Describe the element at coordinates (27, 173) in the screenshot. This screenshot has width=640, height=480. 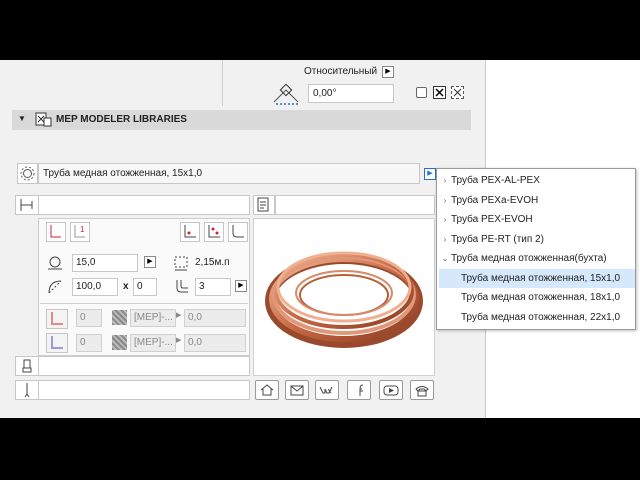
I see `settings-gear-icon` at that location.